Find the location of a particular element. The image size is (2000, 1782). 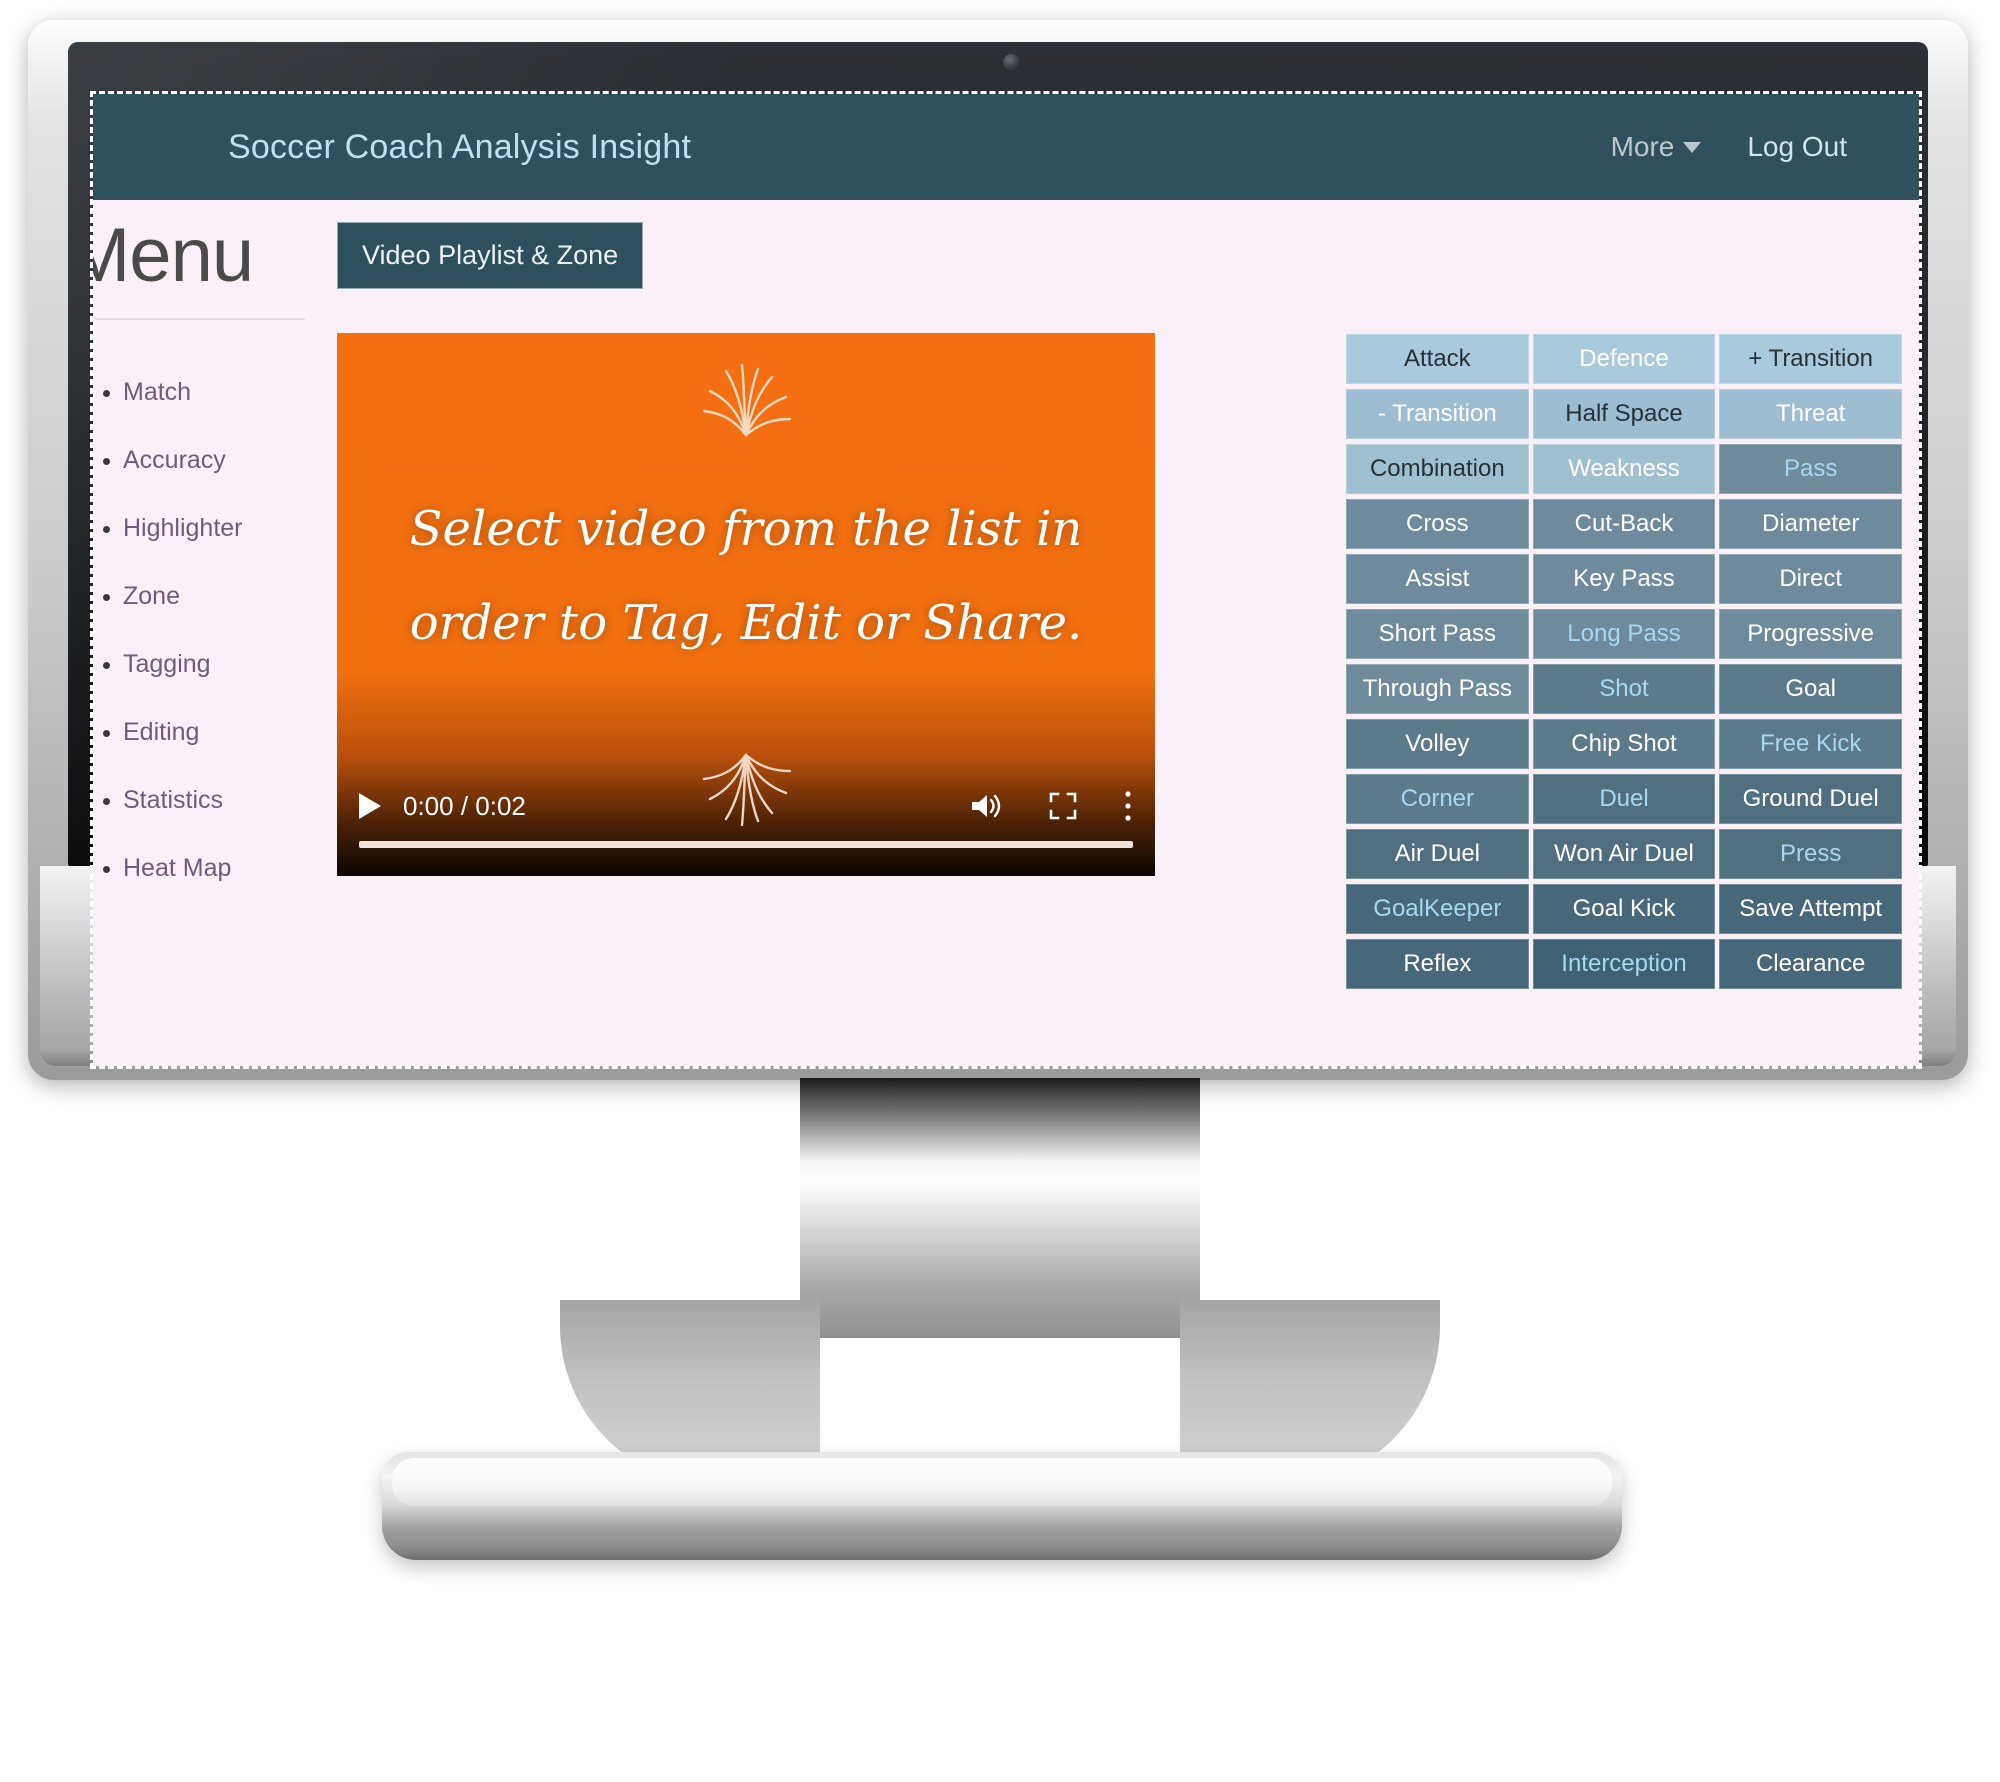

nav-logout-link: Log Out is located at coordinates (1797, 147).